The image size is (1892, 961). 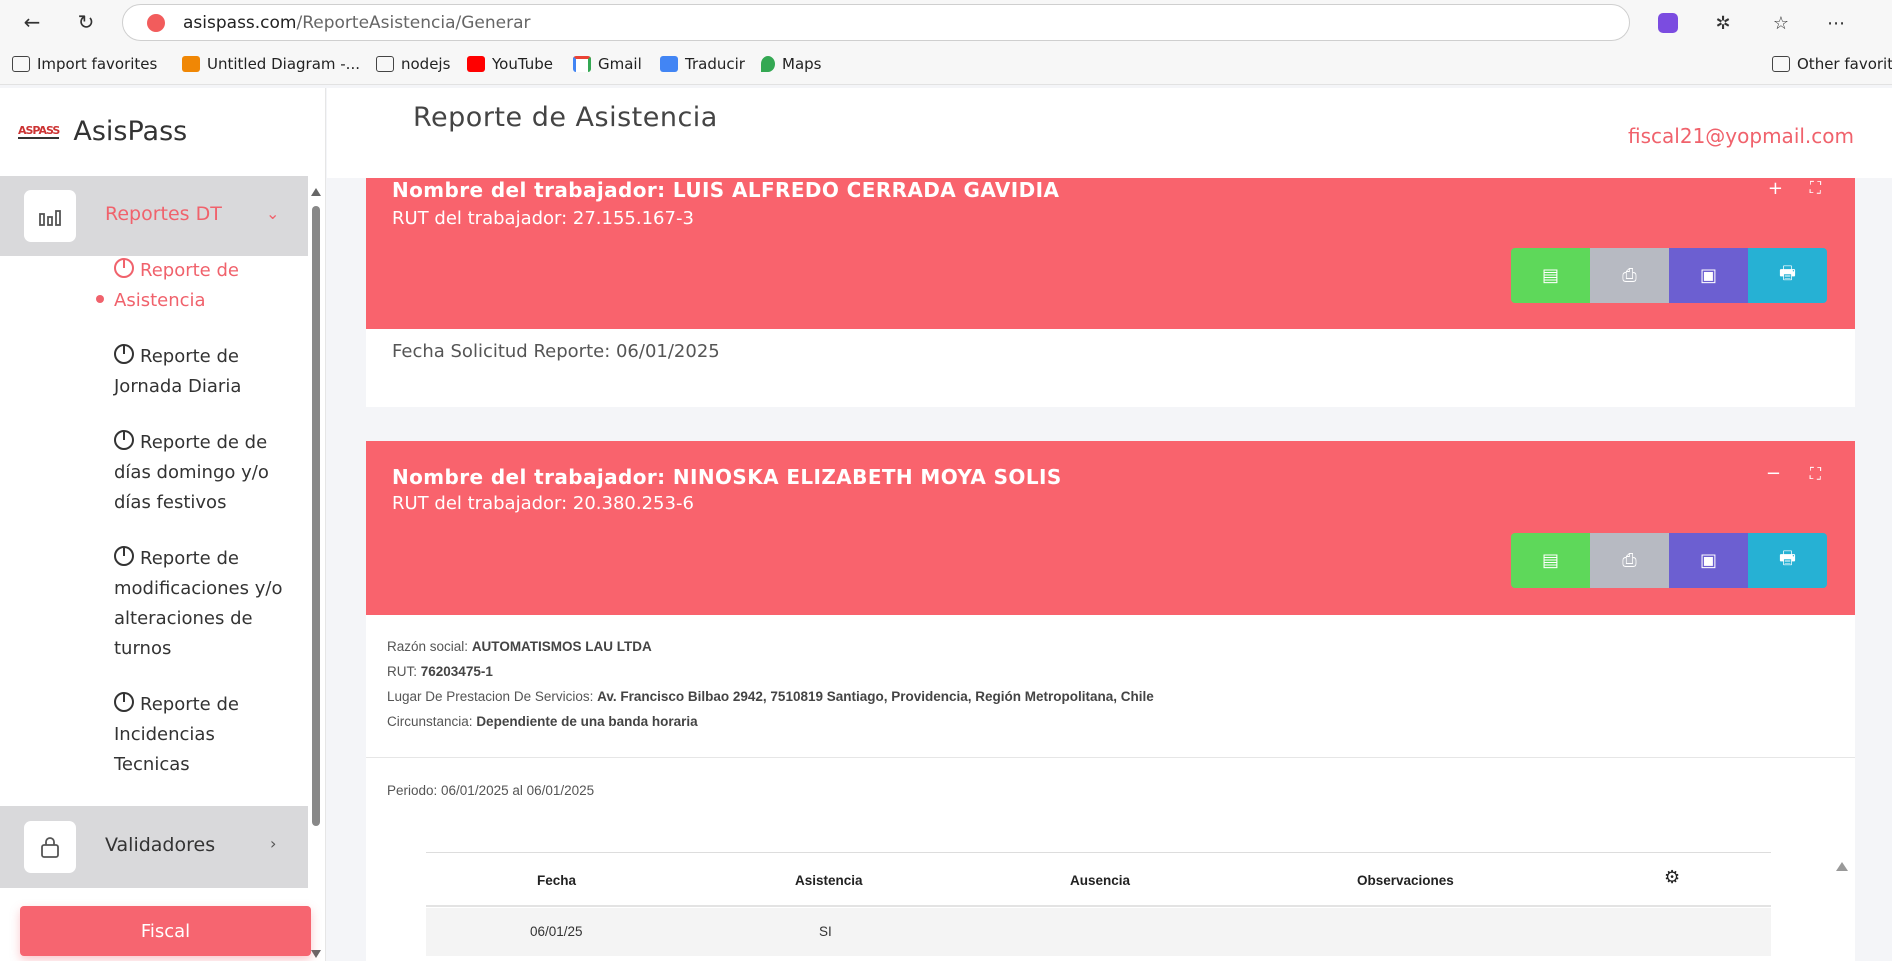 I want to click on scroll-up-arrow-icon, so click(x=316, y=192).